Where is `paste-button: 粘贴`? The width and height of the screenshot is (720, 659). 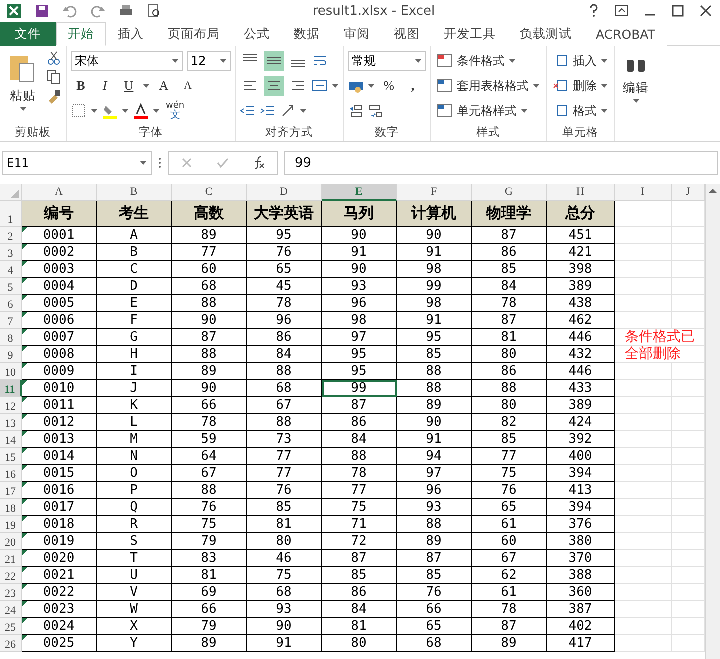
paste-button: 粘贴 is located at coordinates (23, 86).